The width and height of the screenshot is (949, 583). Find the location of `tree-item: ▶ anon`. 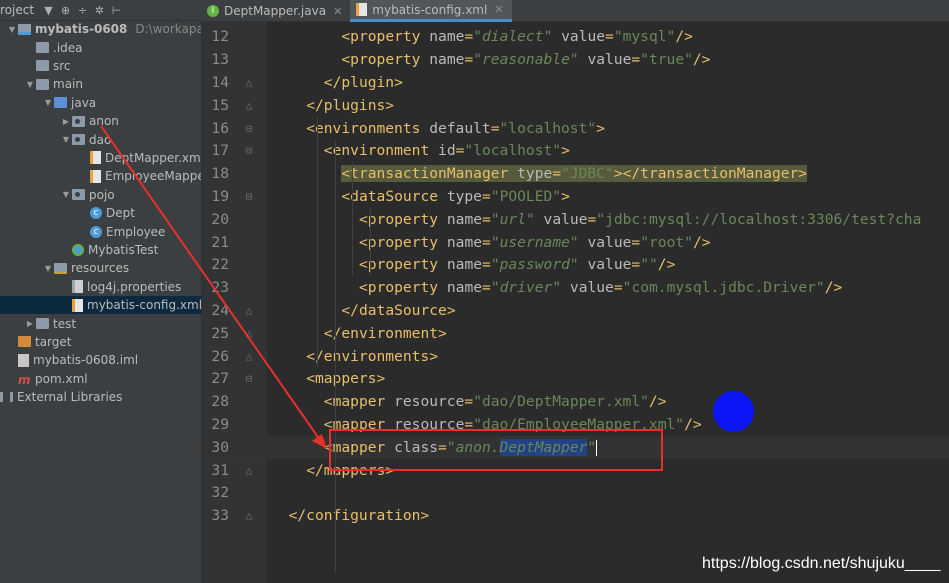

tree-item: ▶ anon is located at coordinates (100, 121).